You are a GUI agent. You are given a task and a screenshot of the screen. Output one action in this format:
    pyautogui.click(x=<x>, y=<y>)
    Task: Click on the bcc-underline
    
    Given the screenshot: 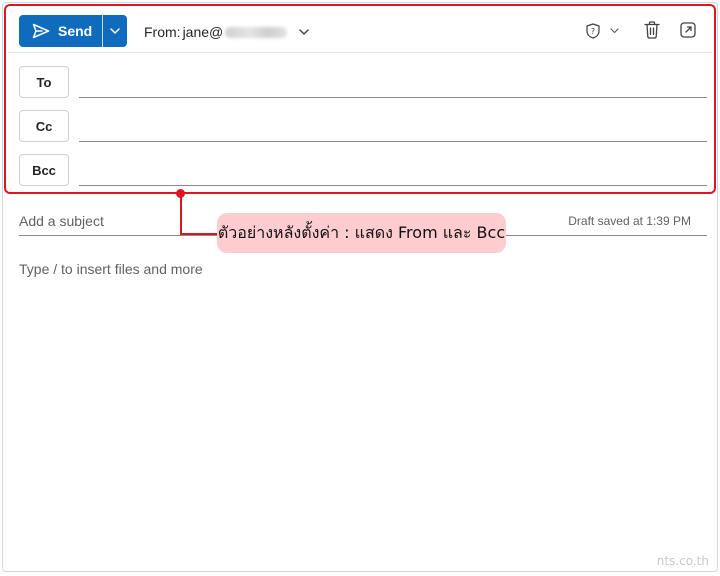 What is the action you would take?
    pyautogui.click(x=393, y=185)
    